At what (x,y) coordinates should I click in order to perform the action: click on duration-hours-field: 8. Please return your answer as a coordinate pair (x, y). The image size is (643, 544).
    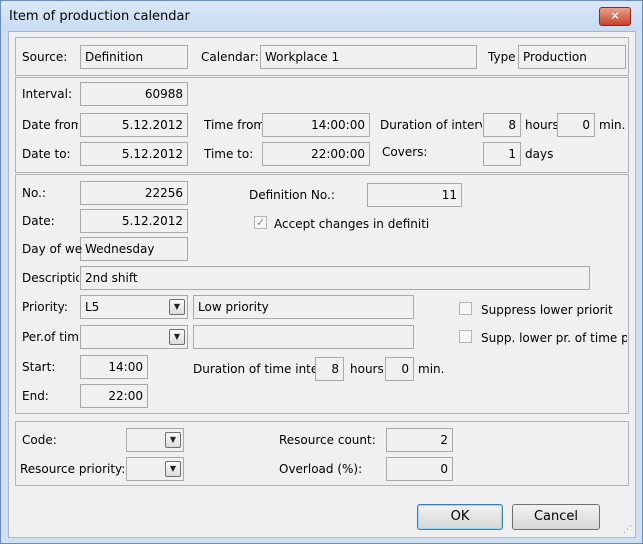
    Looking at the image, I should click on (502, 125).